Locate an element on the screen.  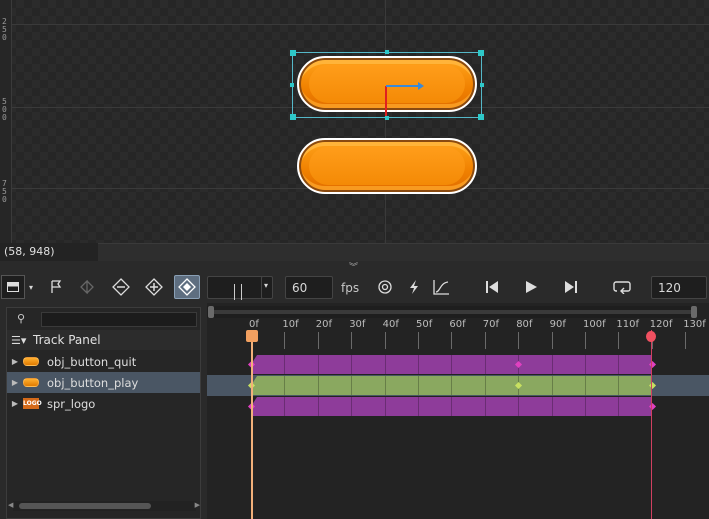
zoom-handle-left is located at coordinates (211, 312).